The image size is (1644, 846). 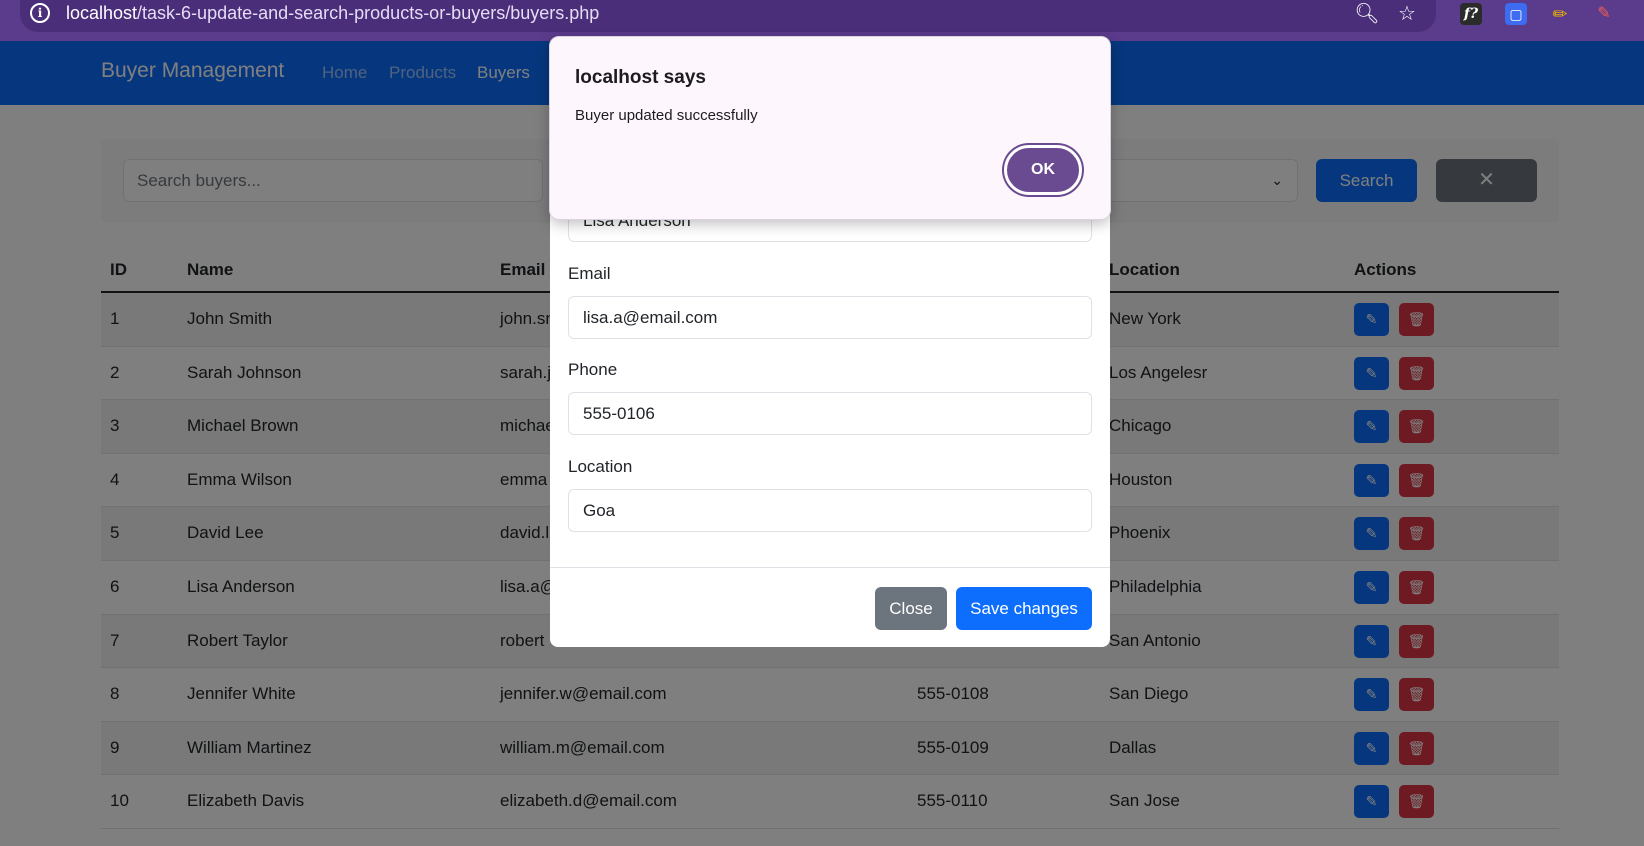 I want to click on zoom-icon: 🔍︎, so click(x=1367, y=14).